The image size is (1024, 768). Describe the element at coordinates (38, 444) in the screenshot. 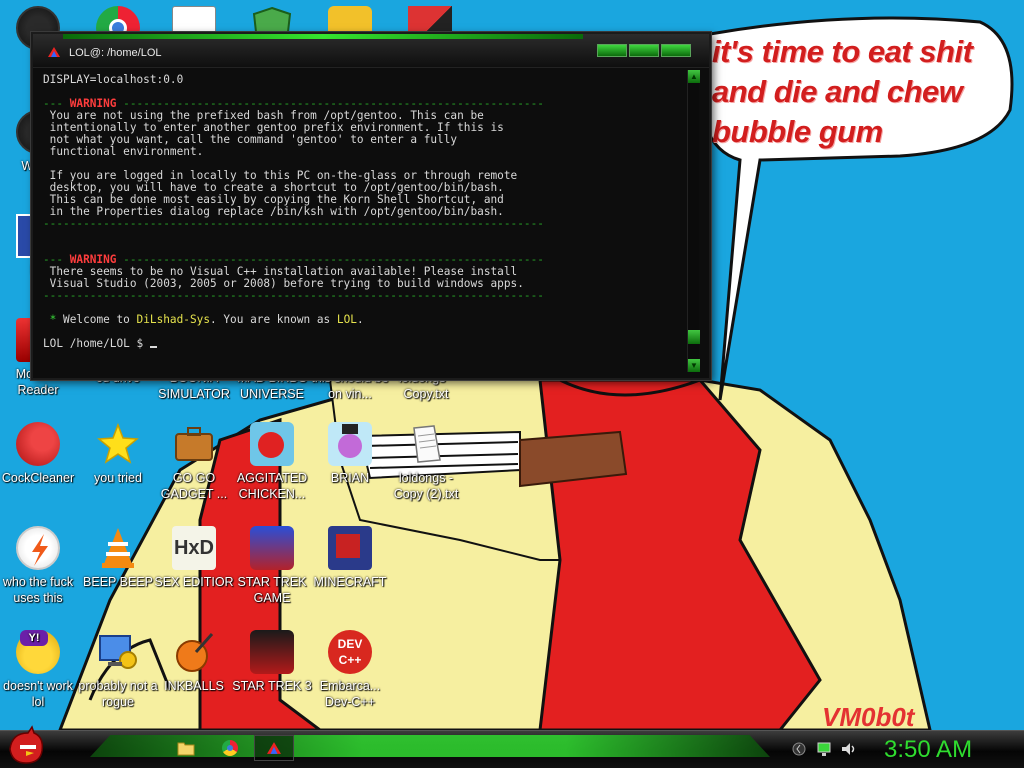

I see `ccleaner-icon` at that location.